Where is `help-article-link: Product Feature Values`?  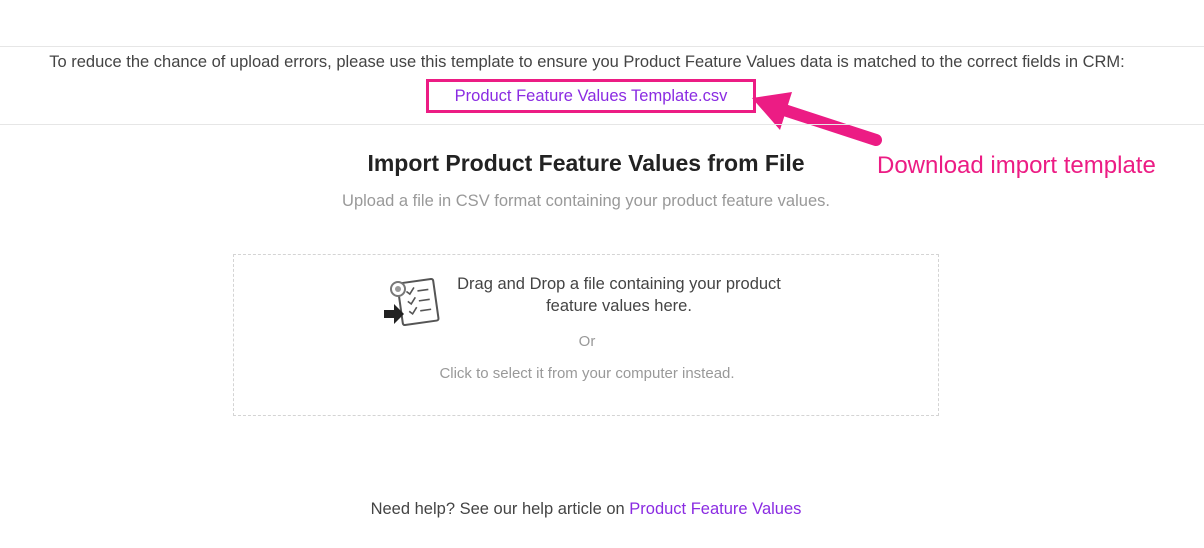 help-article-link: Product Feature Values is located at coordinates (715, 509).